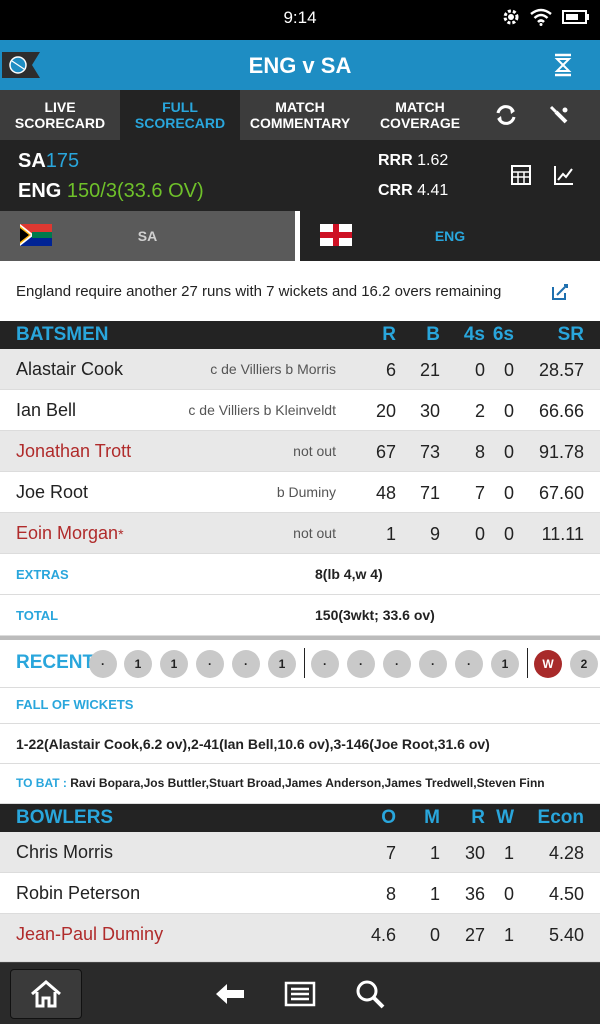  What do you see at coordinates (479, 493) in the screenshot?
I see `fours: 7` at bounding box center [479, 493].